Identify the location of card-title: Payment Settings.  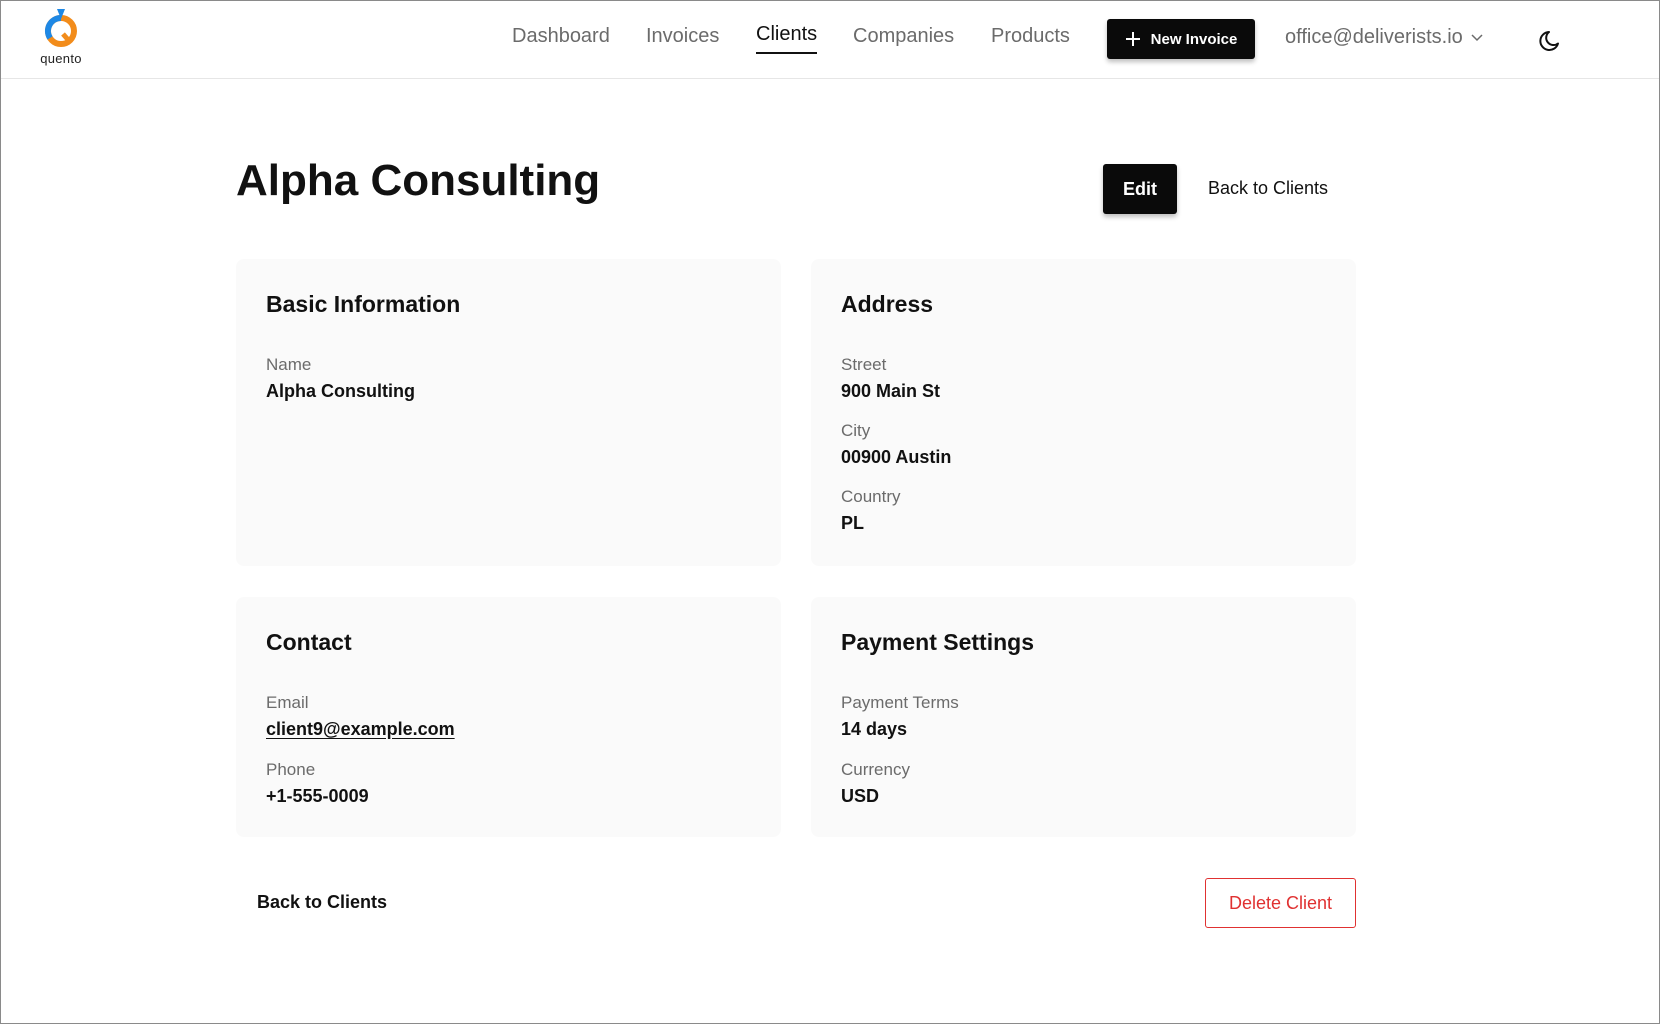
(937, 642).